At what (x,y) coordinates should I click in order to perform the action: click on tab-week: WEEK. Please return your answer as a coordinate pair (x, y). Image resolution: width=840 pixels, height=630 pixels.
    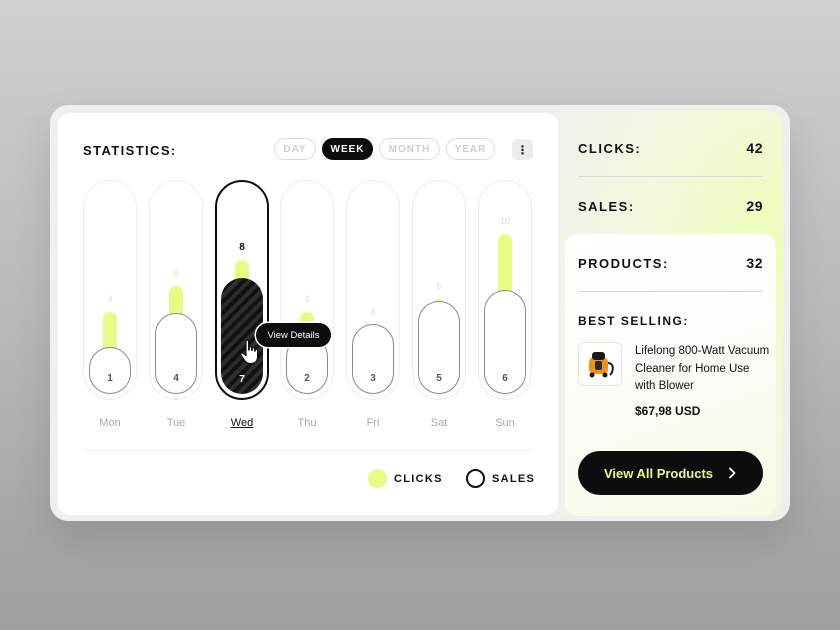
    Looking at the image, I should click on (347, 149).